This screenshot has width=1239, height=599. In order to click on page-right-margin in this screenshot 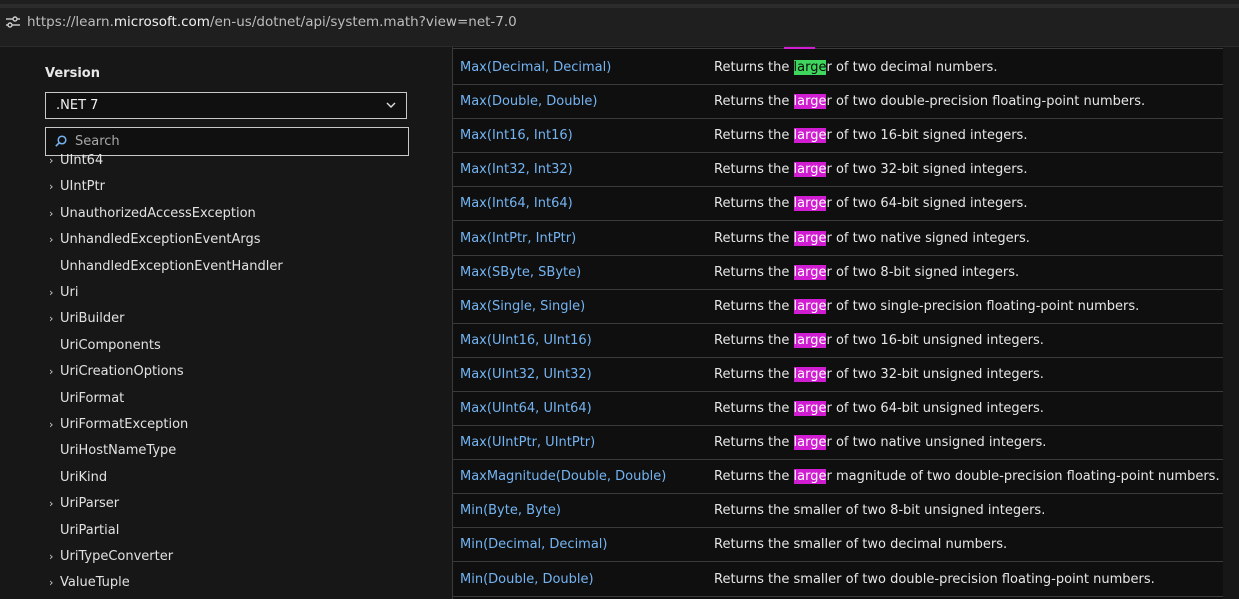, I will do `click(1231, 323)`.